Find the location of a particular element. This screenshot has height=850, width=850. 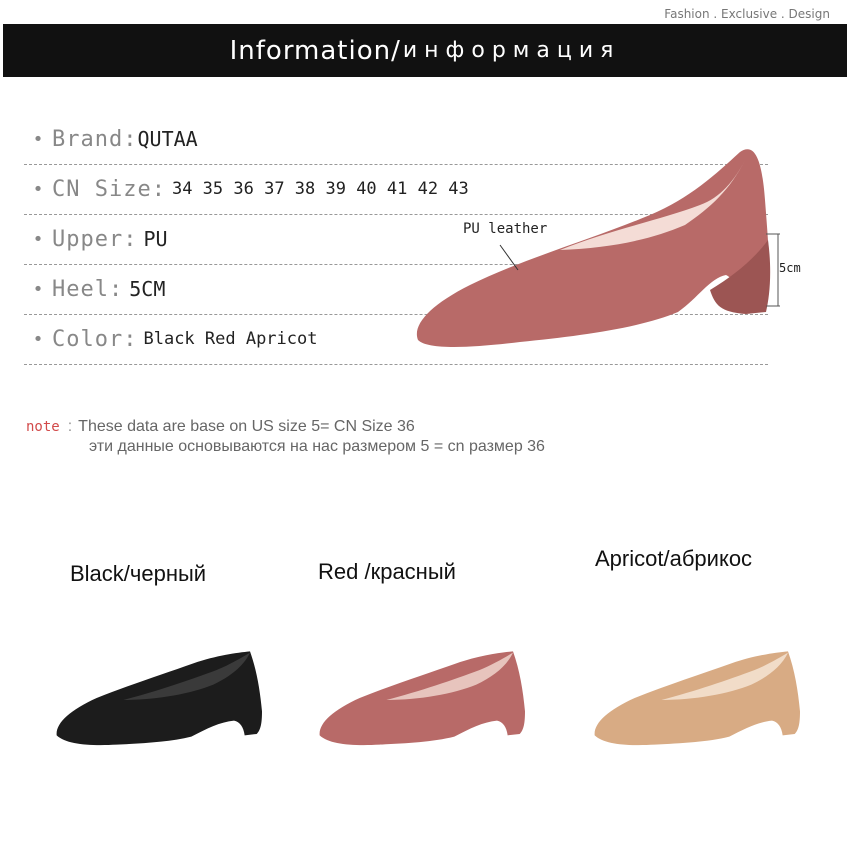

shoe-variant-apricot is located at coordinates (697, 698).